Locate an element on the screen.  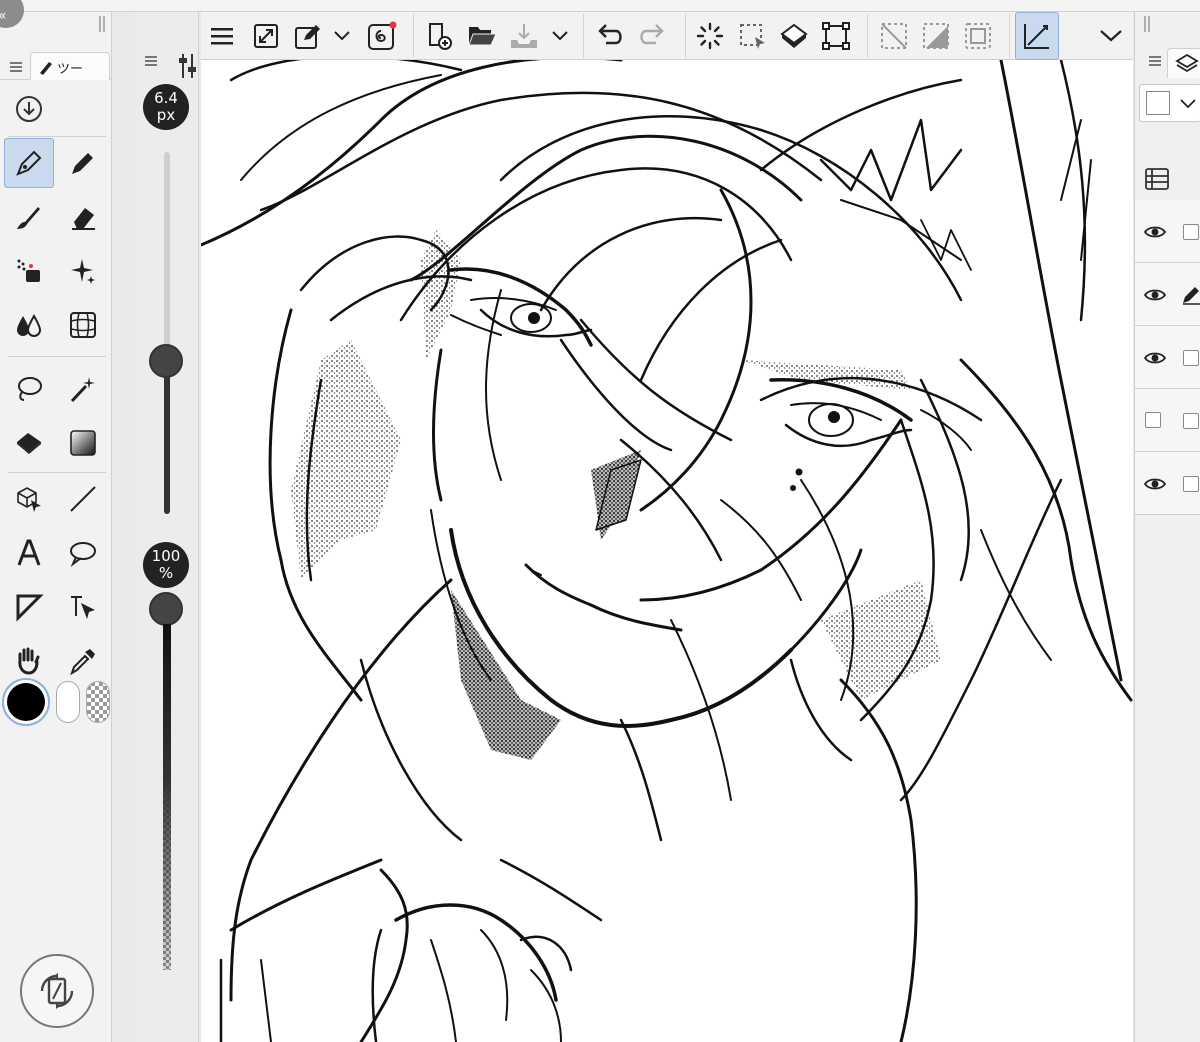
modify-button is located at coordinates (308, 36).